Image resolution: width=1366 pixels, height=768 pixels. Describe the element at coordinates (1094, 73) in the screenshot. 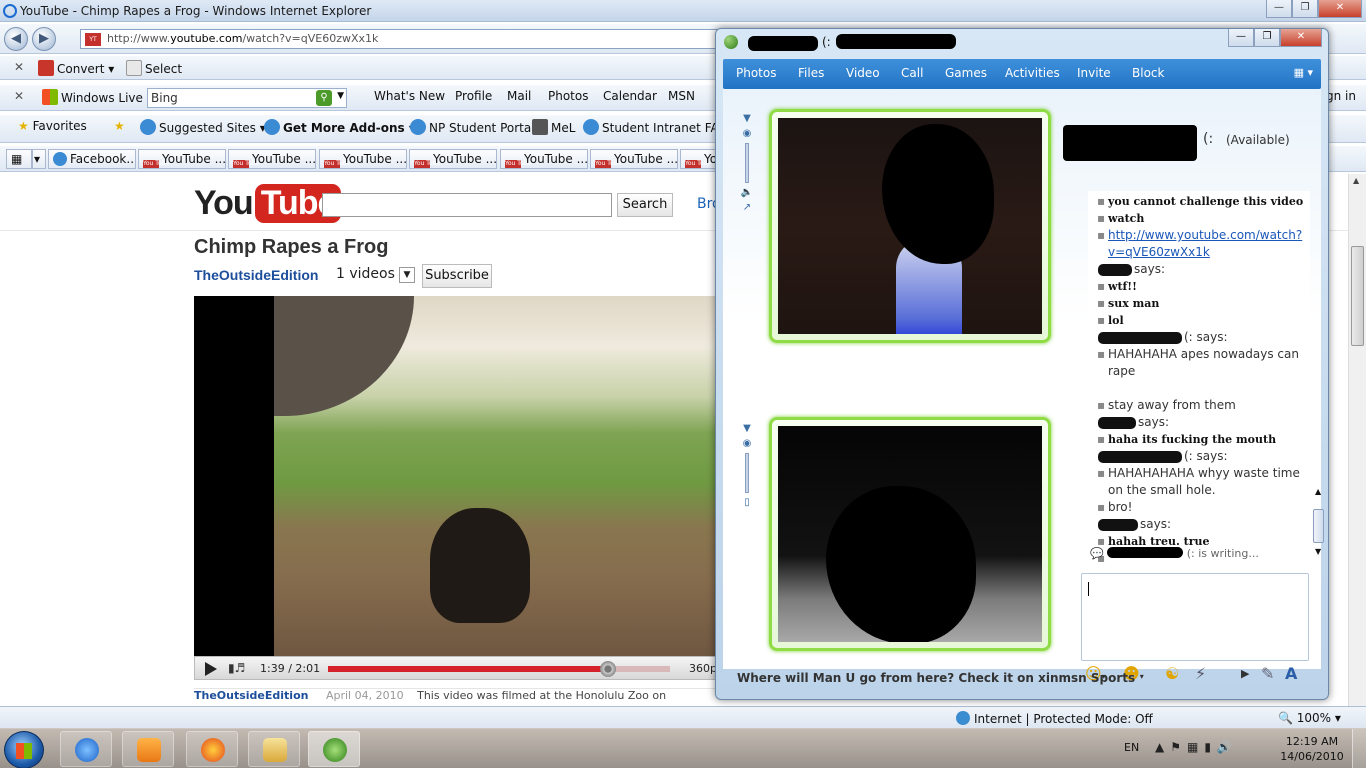

I see `menu-invite: Invite` at that location.